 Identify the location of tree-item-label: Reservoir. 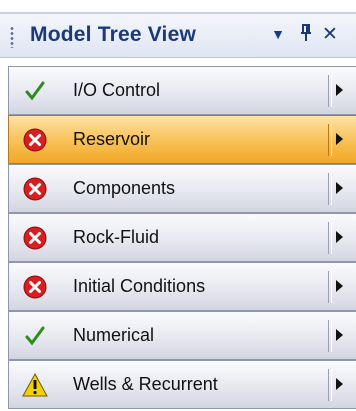
(112, 139).